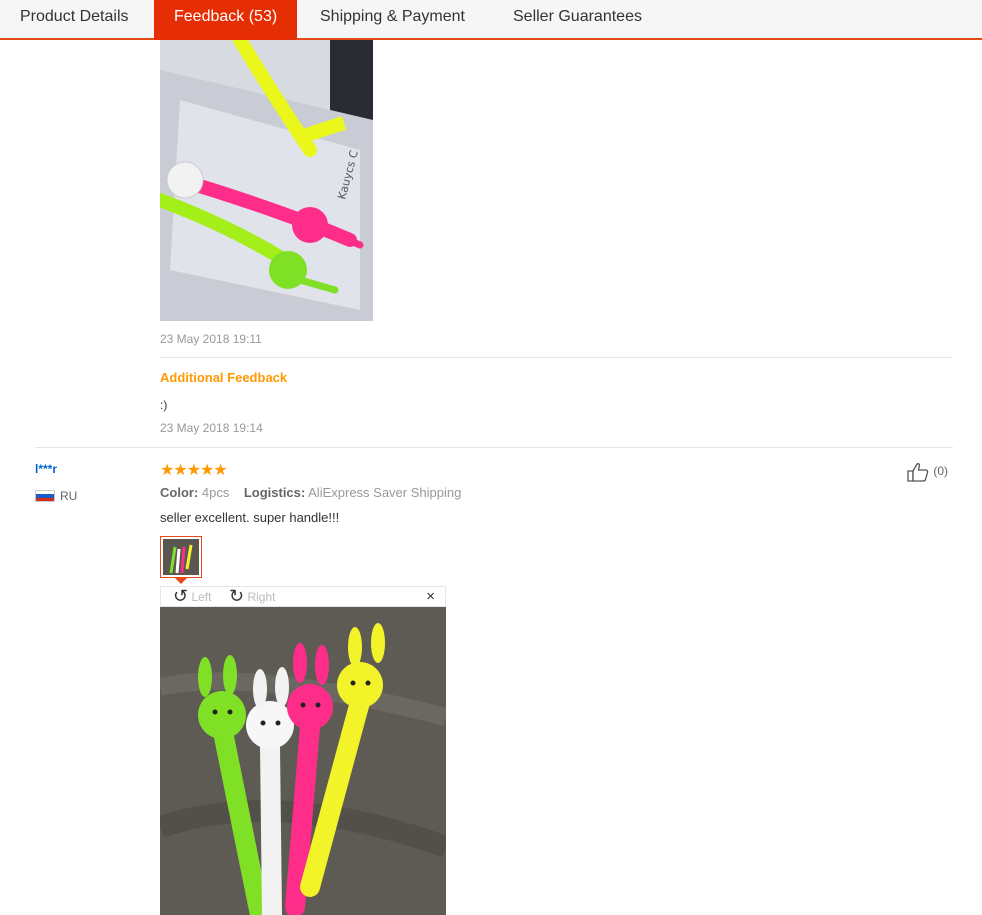 The image size is (982, 915). I want to click on review-photo-expanded, so click(303, 761).